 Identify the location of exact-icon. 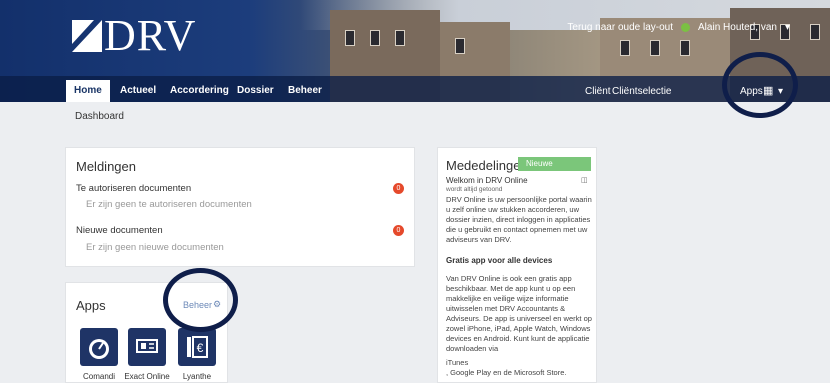
(147, 346).